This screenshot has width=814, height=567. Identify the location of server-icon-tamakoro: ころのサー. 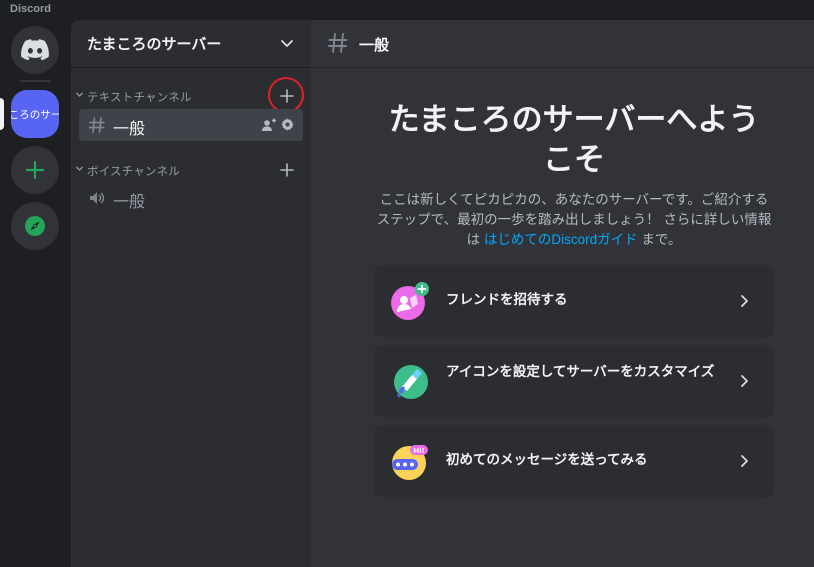
(35, 114).